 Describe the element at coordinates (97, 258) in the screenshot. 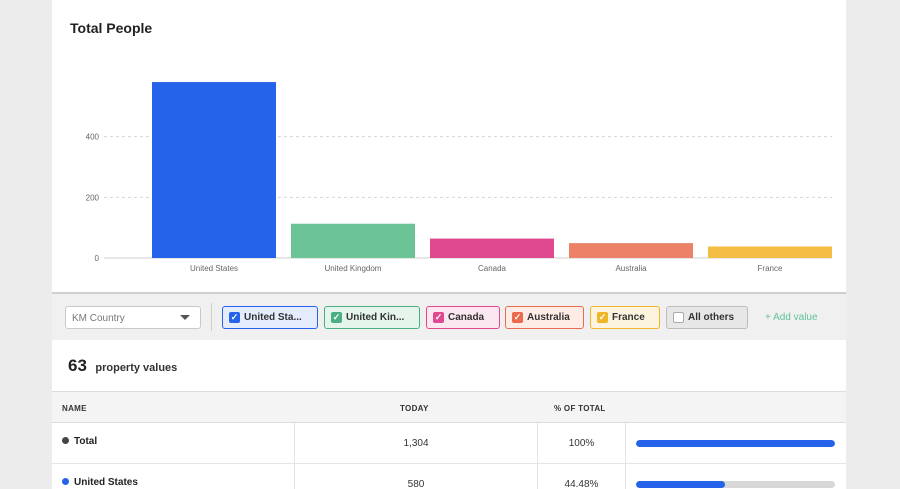

I see `y-tick-label: 0` at that location.